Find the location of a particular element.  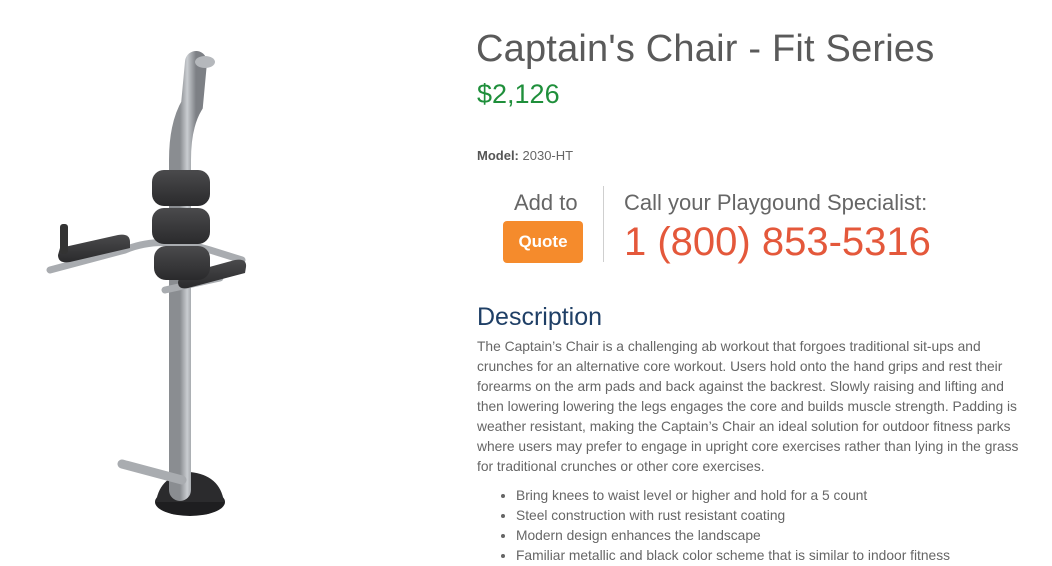

add-to-label: Add to is located at coordinates (546, 202).